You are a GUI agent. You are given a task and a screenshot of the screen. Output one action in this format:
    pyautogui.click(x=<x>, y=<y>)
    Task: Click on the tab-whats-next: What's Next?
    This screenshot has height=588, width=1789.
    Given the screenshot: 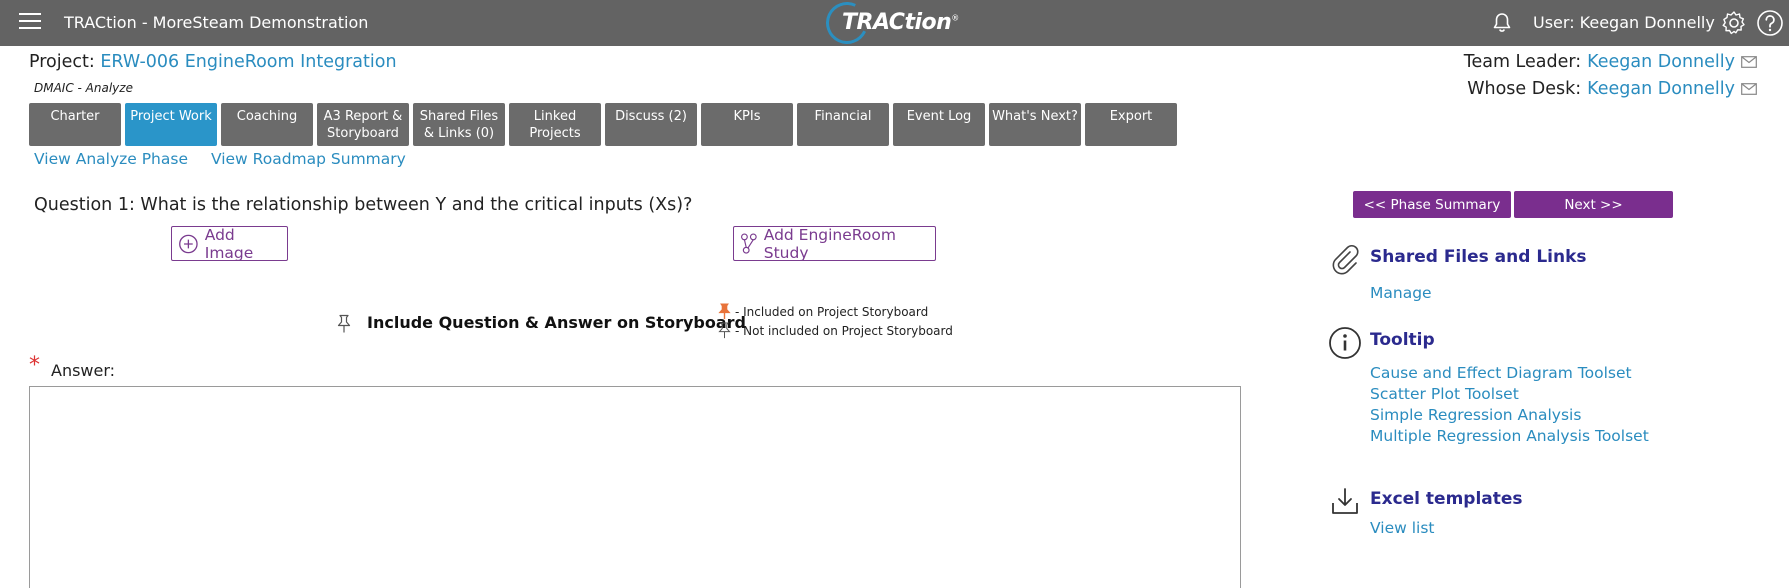 What is the action you would take?
    pyautogui.click(x=1035, y=124)
    